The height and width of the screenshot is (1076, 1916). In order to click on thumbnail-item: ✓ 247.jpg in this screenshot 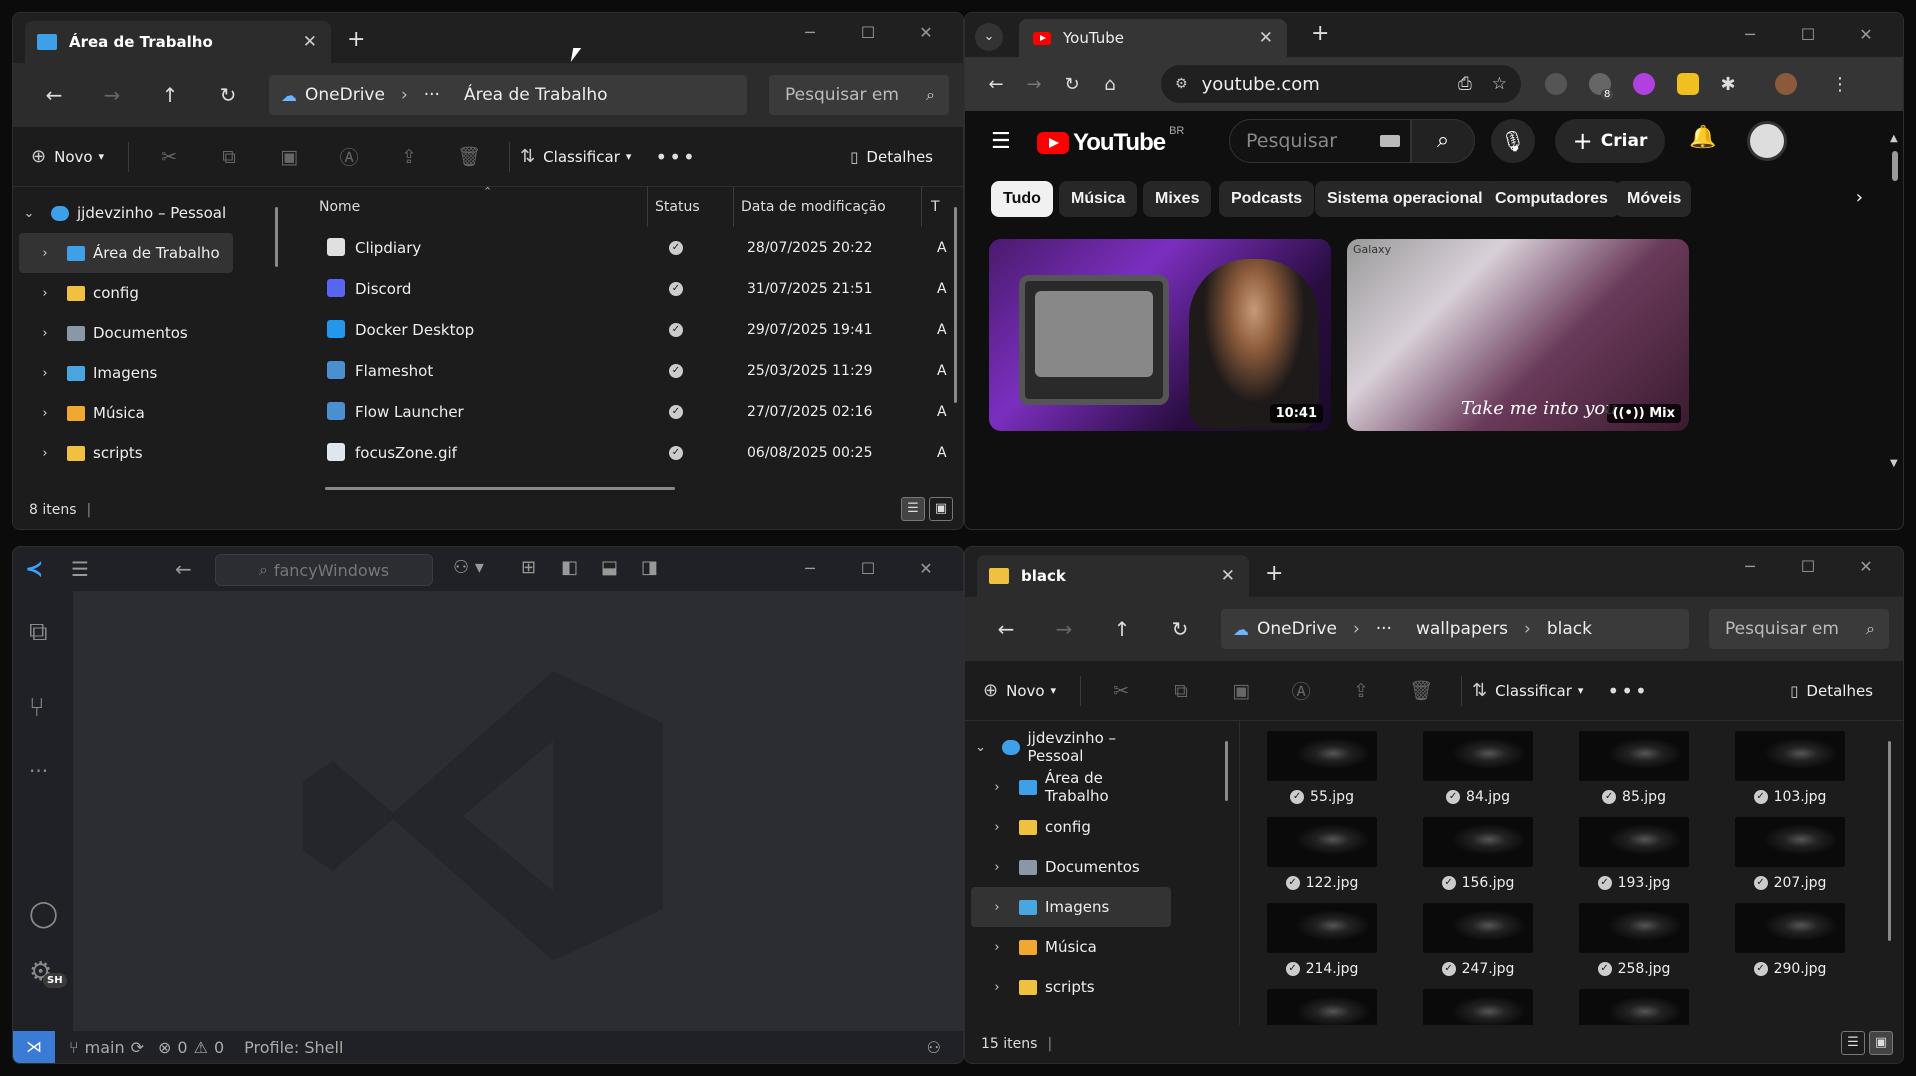, I will do `click(1478, 940)`.